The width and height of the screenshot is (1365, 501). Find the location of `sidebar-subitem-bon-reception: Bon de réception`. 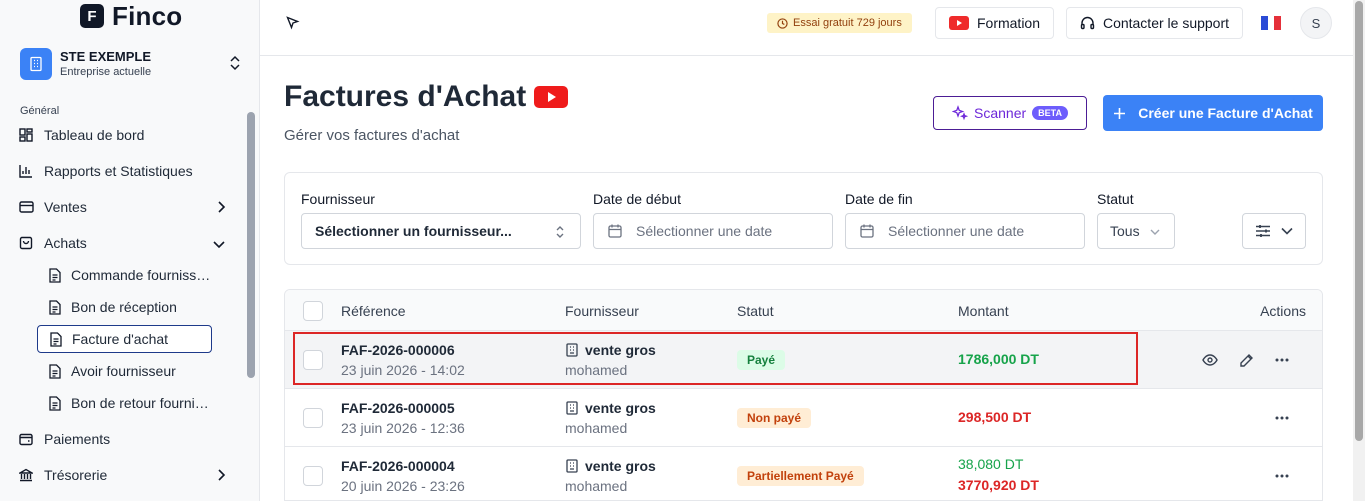

sidebar-subitem-bon-reception: Bon de réception is located at coordinates (124, 307).